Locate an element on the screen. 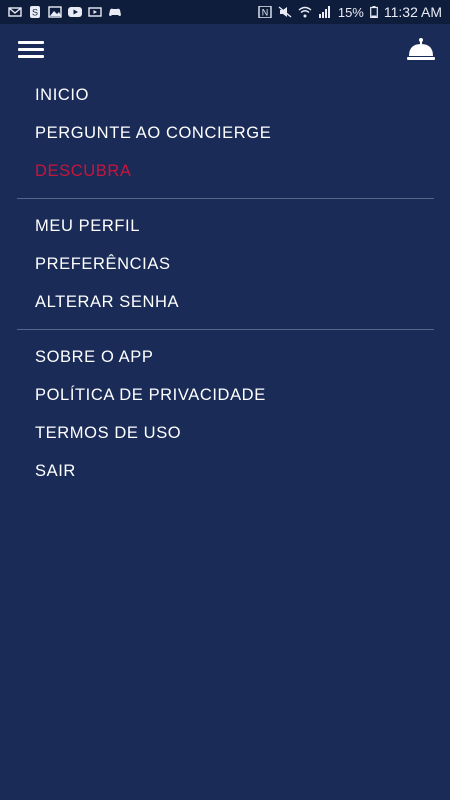 The width and height of the screenshot is (450, 800). menu-item-politica-de-privacidade: POLÍTICA DE PRIVACIDADE is located at coordinates (225, 395).